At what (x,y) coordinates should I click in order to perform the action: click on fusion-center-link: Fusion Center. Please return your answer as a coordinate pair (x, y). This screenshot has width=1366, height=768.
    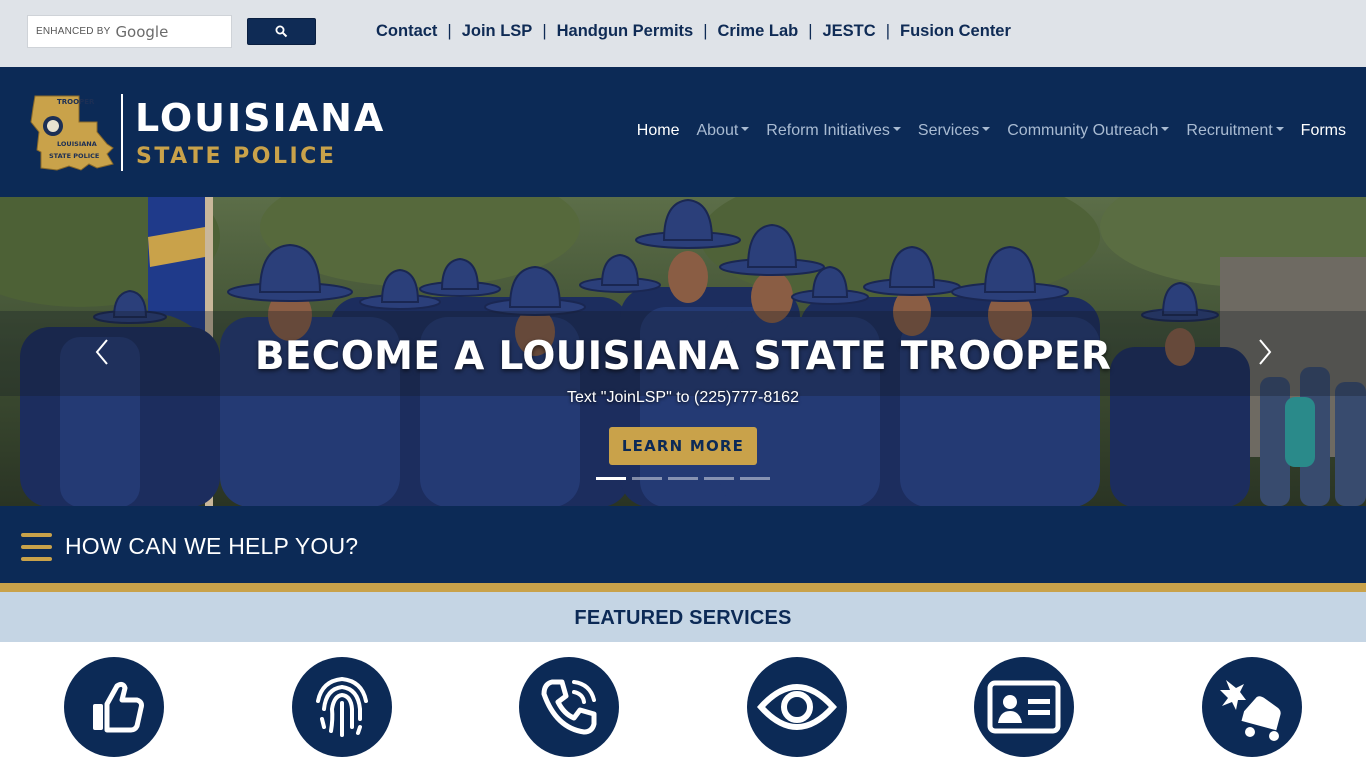
    Looking at the image, I should click on (955, 31).